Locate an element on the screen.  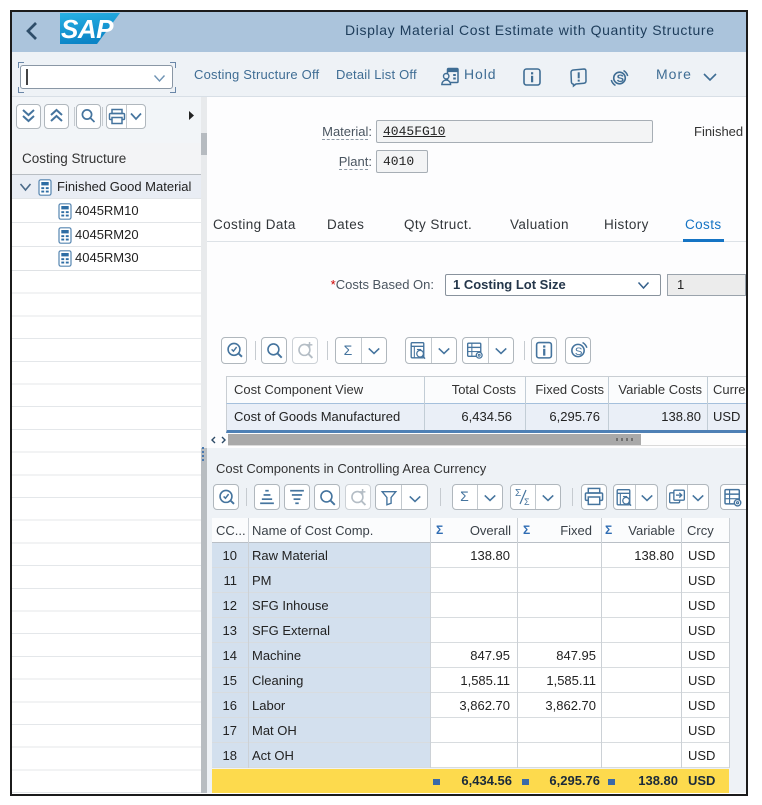
svg-text: S is located at coordinates (620, 79).